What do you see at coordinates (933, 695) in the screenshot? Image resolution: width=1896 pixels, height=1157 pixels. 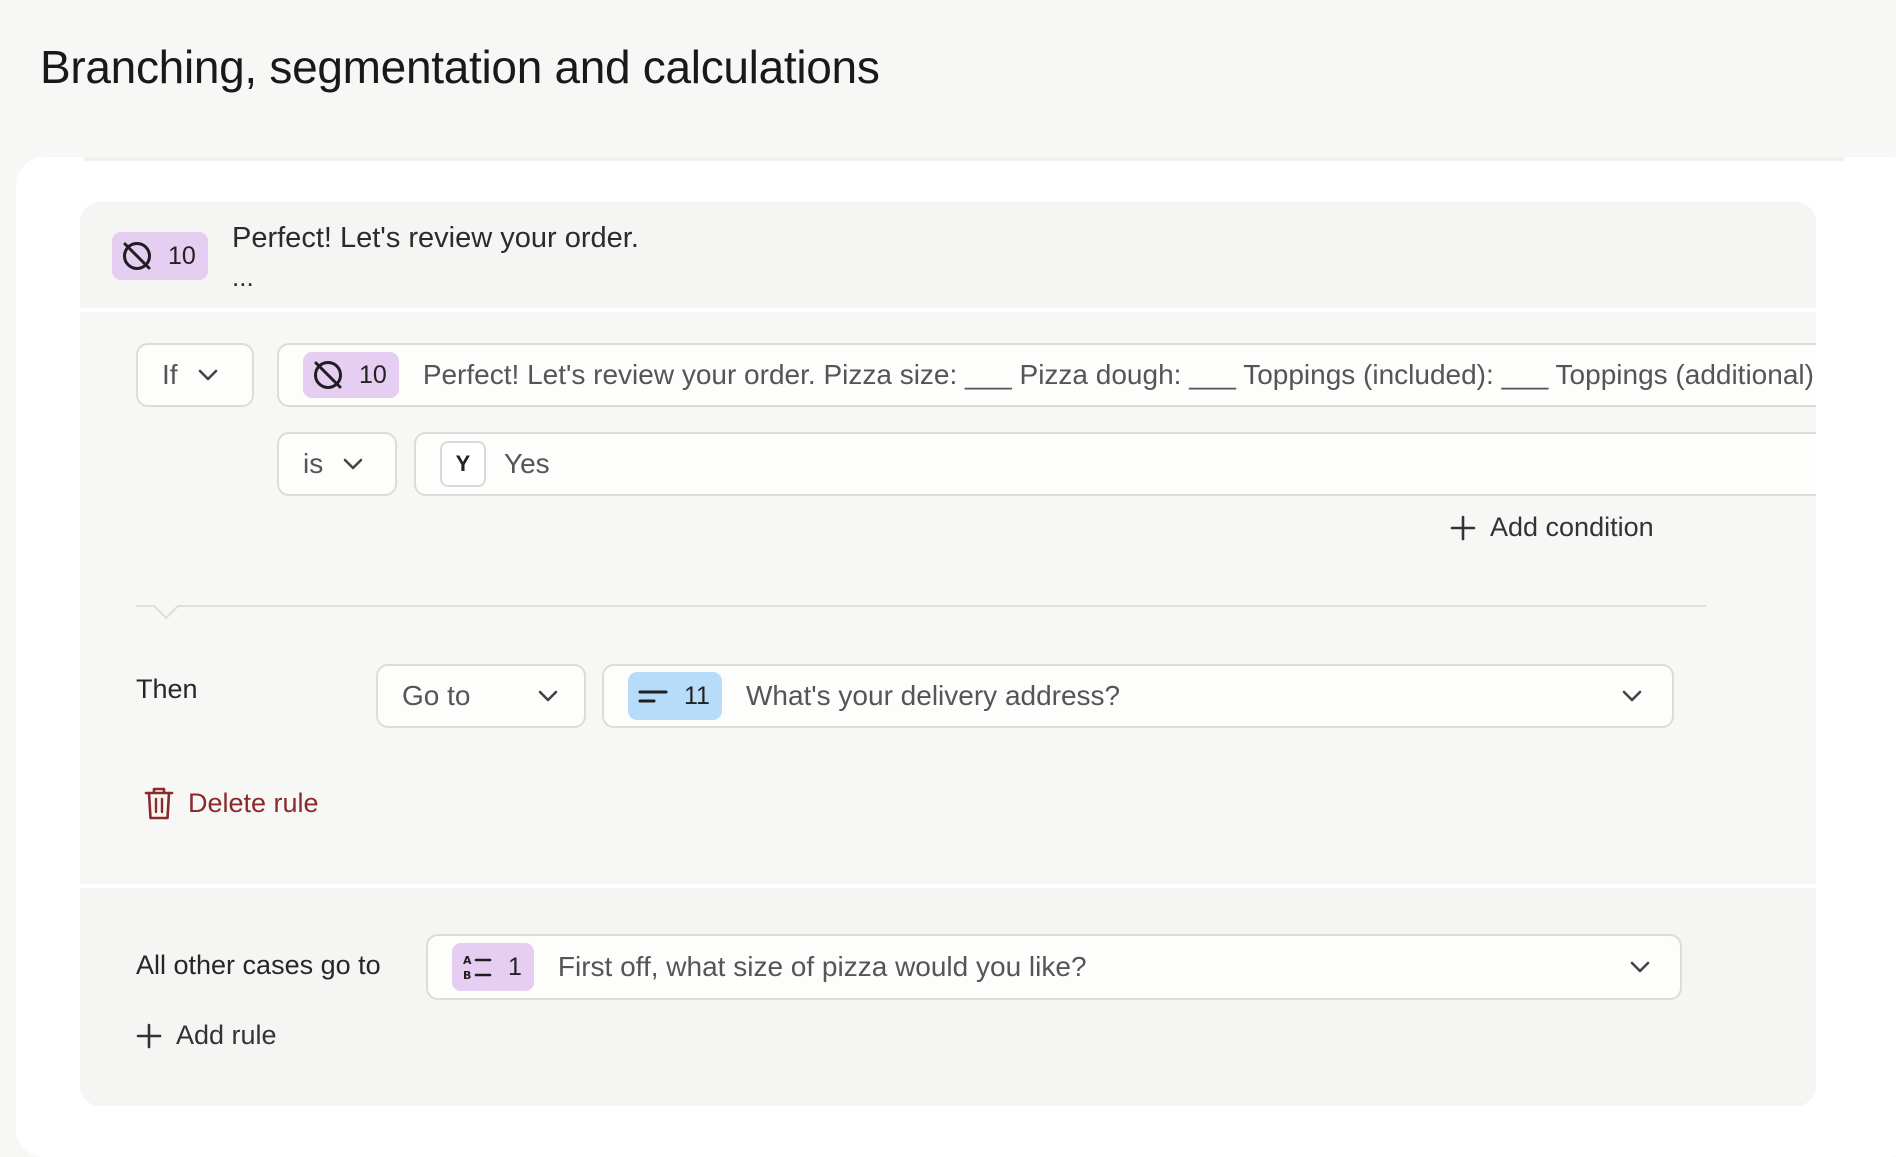 I see `destination-question-text: What's your delivery address?` at bounding box center [933, 695].